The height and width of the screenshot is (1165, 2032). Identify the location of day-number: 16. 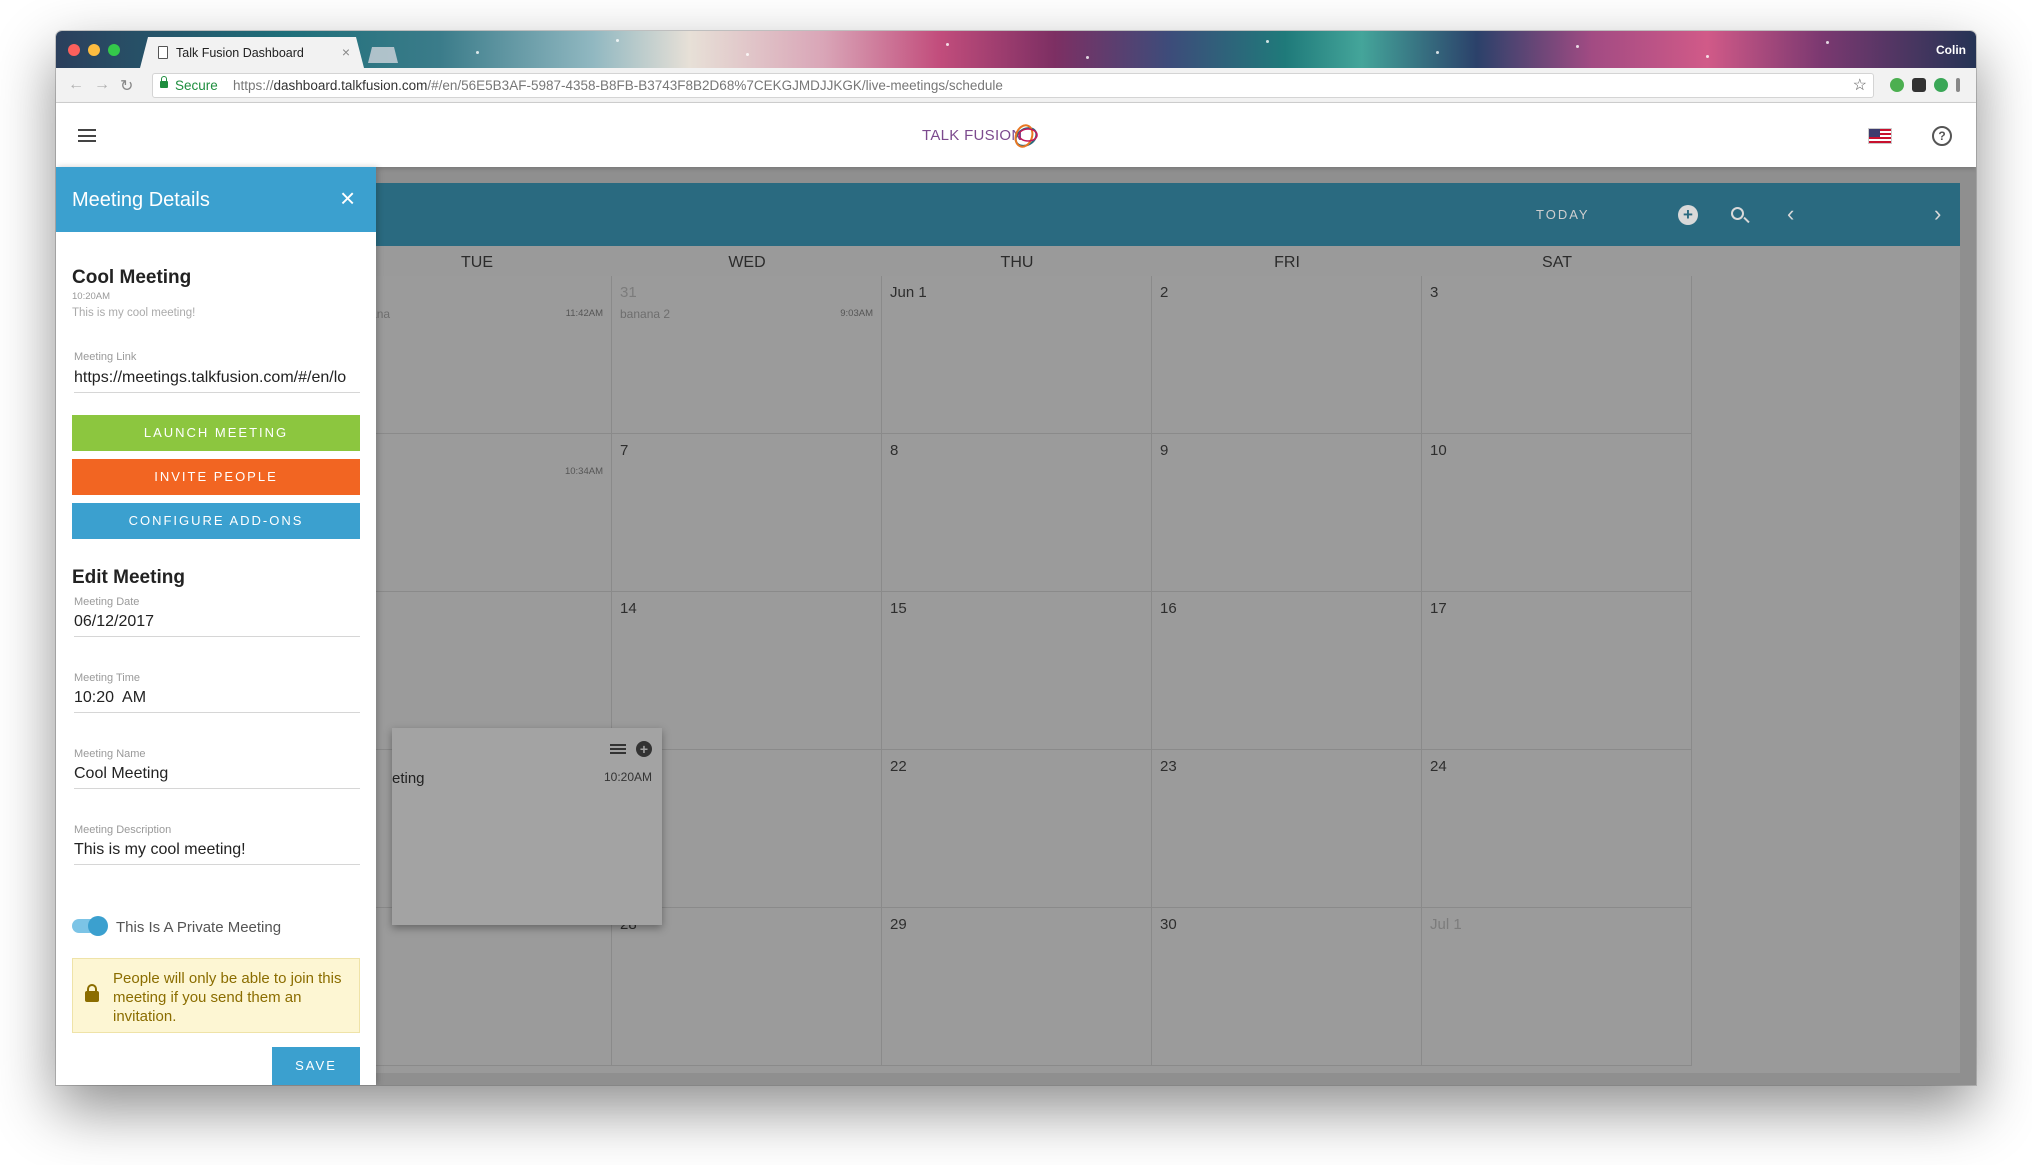
(1168, 608).